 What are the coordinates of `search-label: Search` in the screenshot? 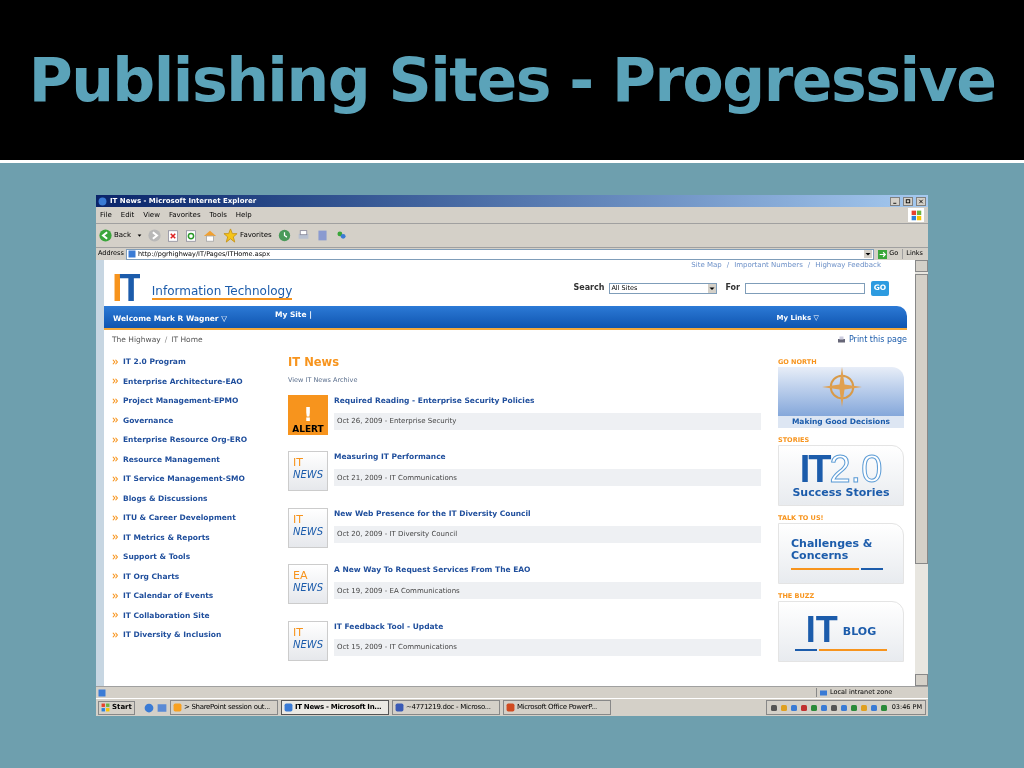 It's located at (589, 288).